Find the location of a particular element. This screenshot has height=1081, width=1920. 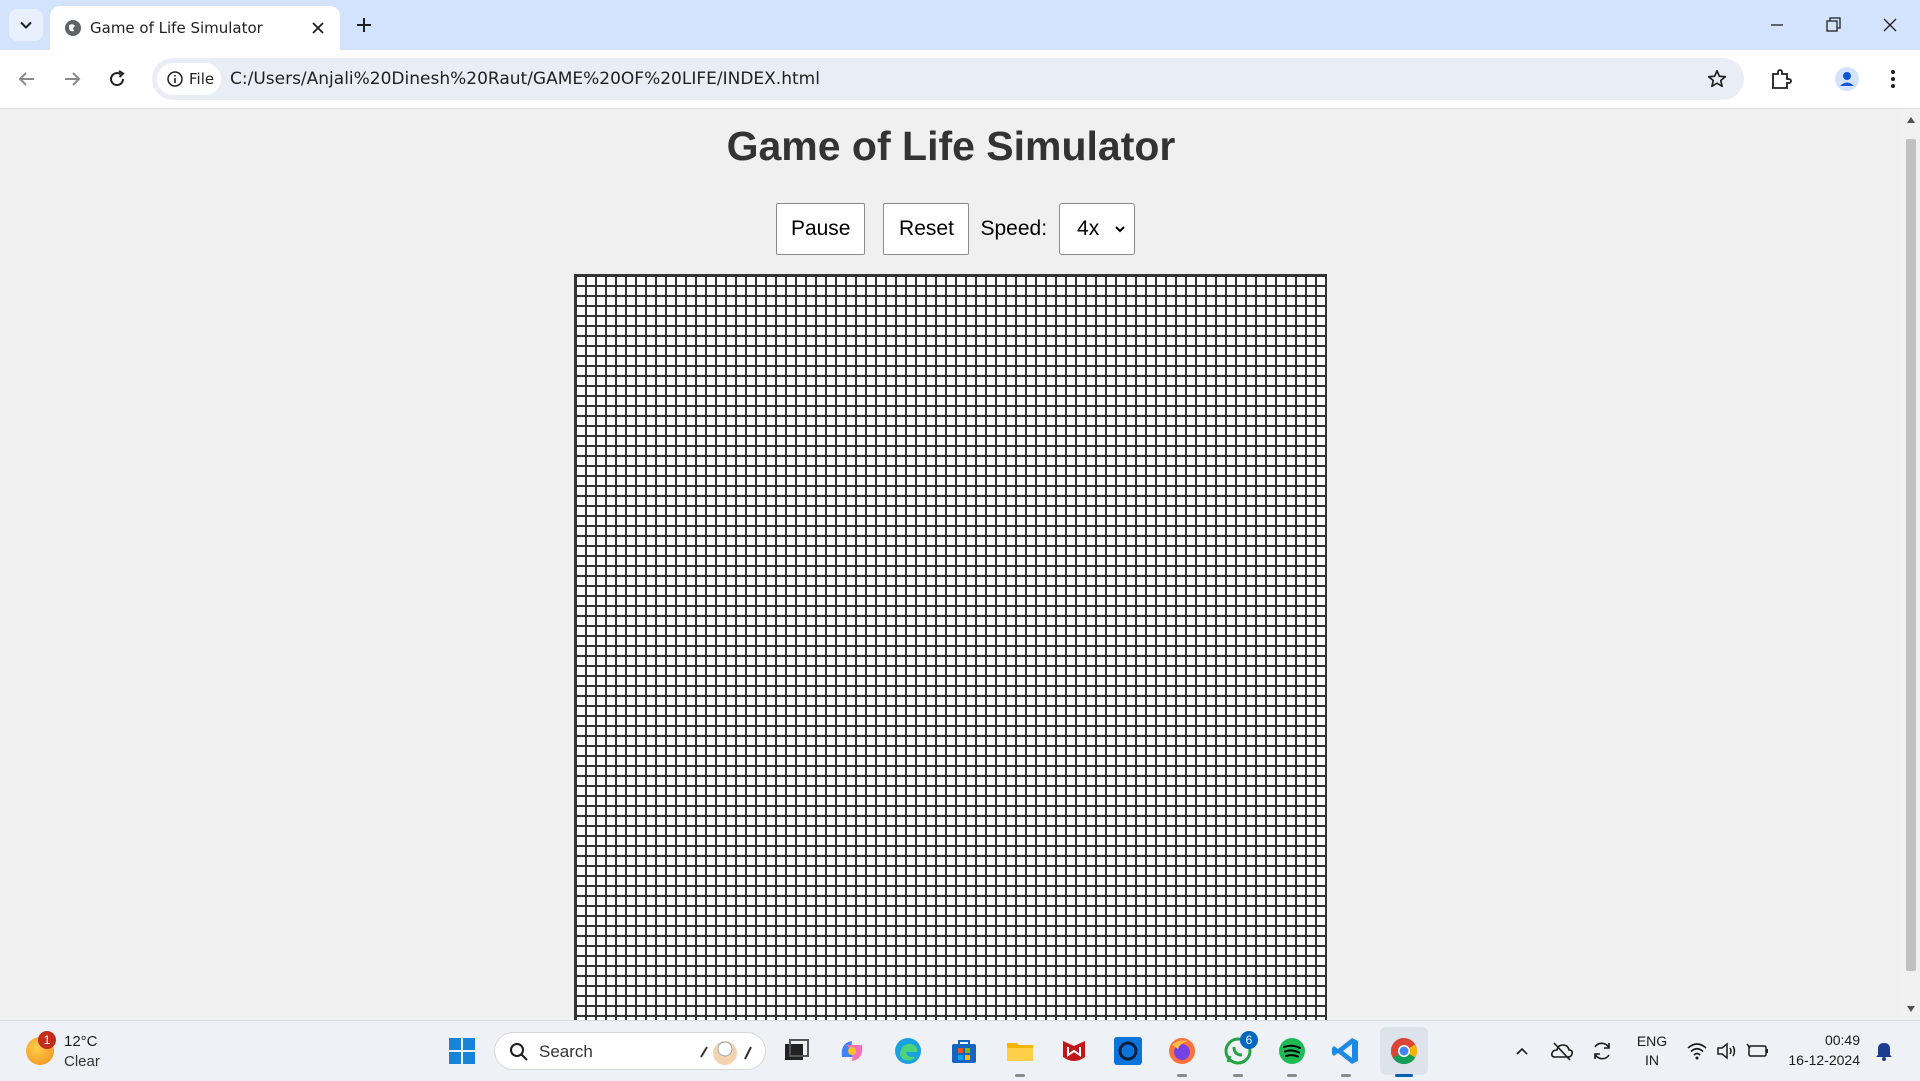

taskbar-search-placeholder: Search is located at coordinates (566, 1051).